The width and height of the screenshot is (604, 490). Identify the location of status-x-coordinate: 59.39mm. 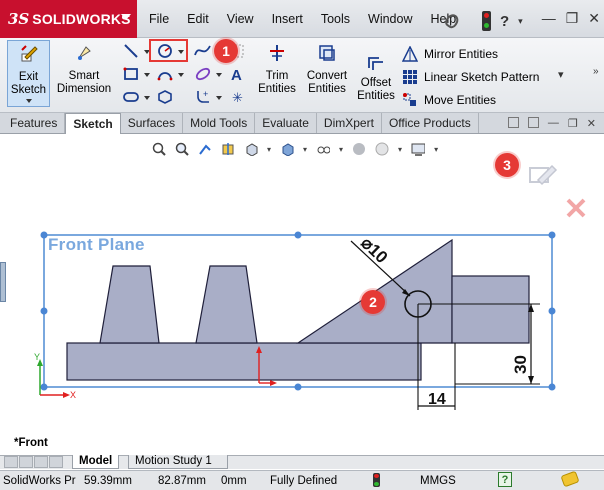
(108, 481).